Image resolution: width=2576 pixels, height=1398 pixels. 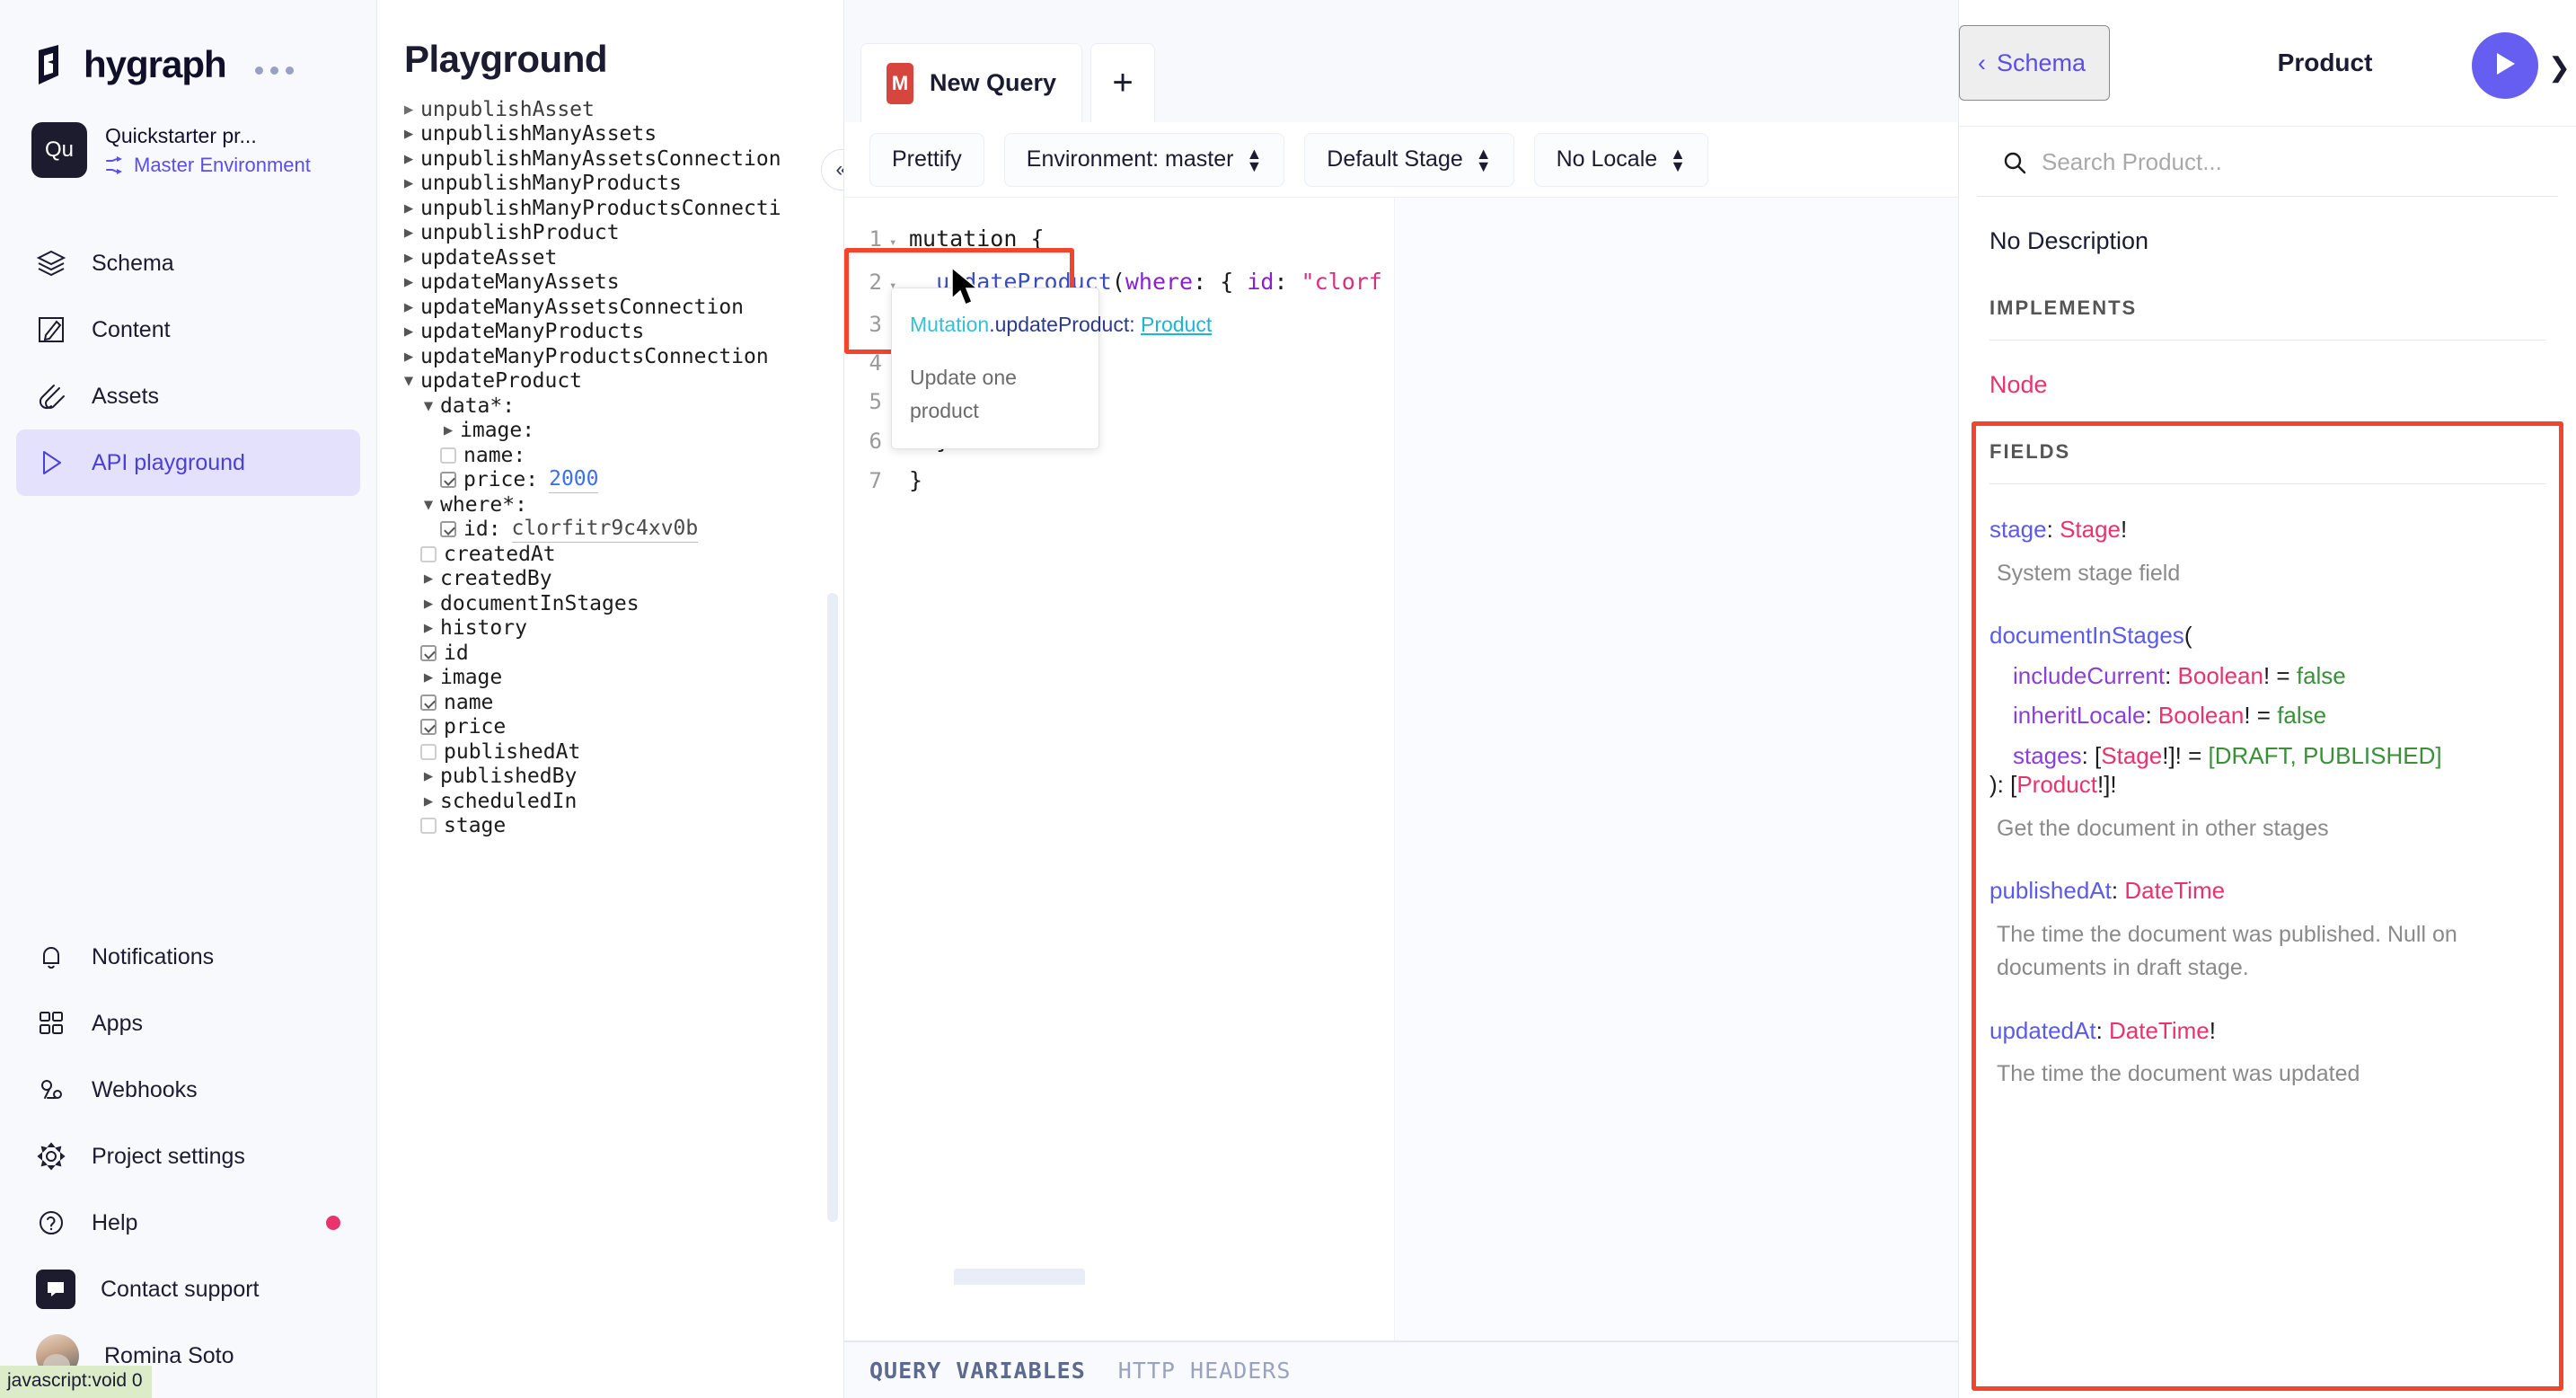 What do you see at coordinates (610, 109) in the screenshot?
I see `explorer-tree-node: ▶ unpublishAsset` at bounding box center [610, 109].